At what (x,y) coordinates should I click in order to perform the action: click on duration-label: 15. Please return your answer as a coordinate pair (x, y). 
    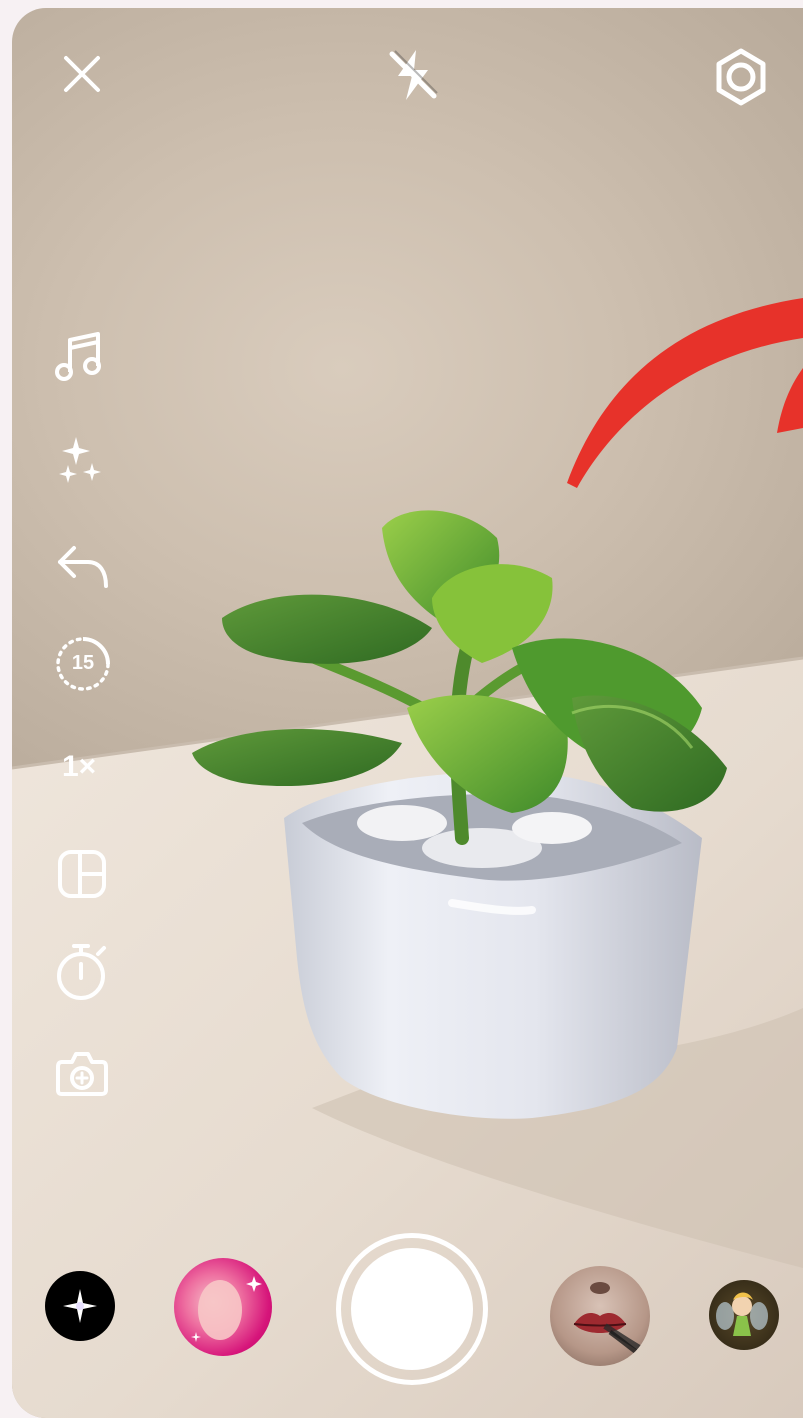
    Looking at the image, I should click on (83, 663).